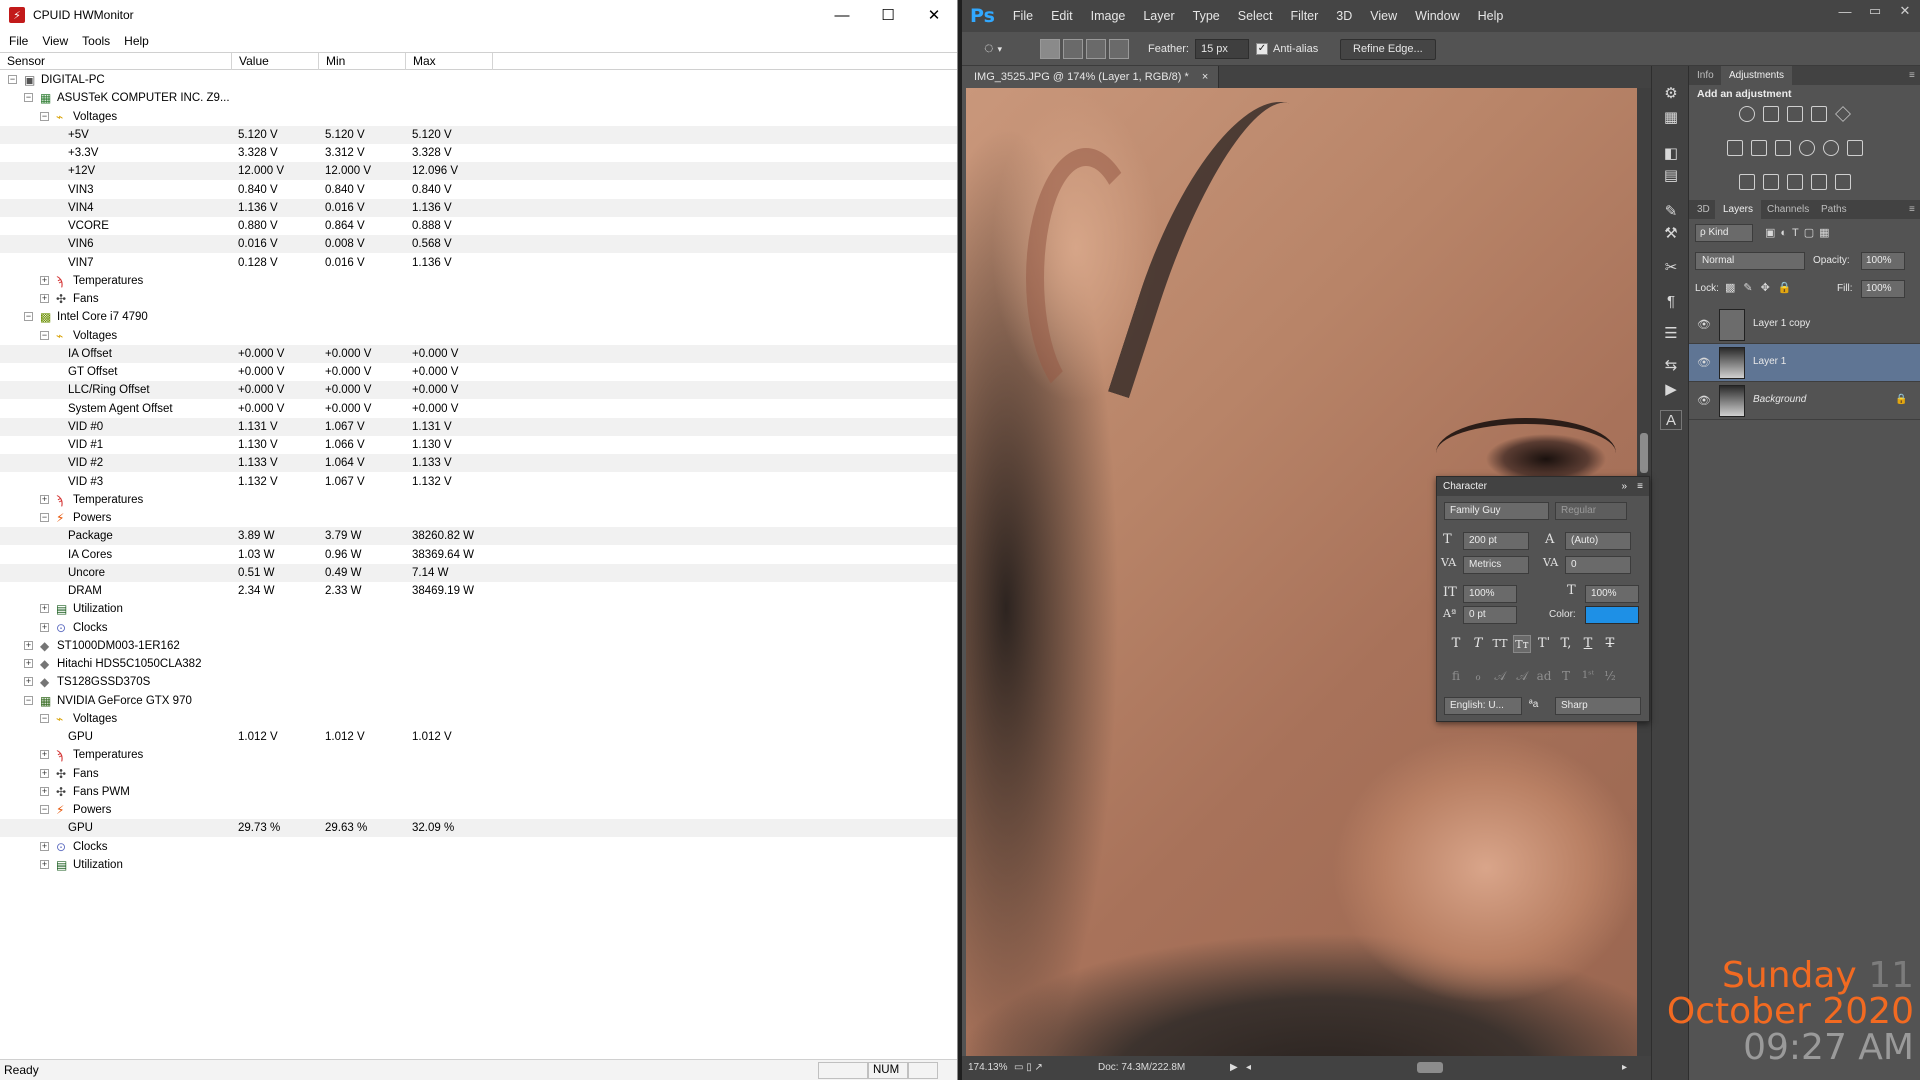  Describe the element at coordinates (449, 61) in the screenshot. I see `column-header-max: Max` at that location.